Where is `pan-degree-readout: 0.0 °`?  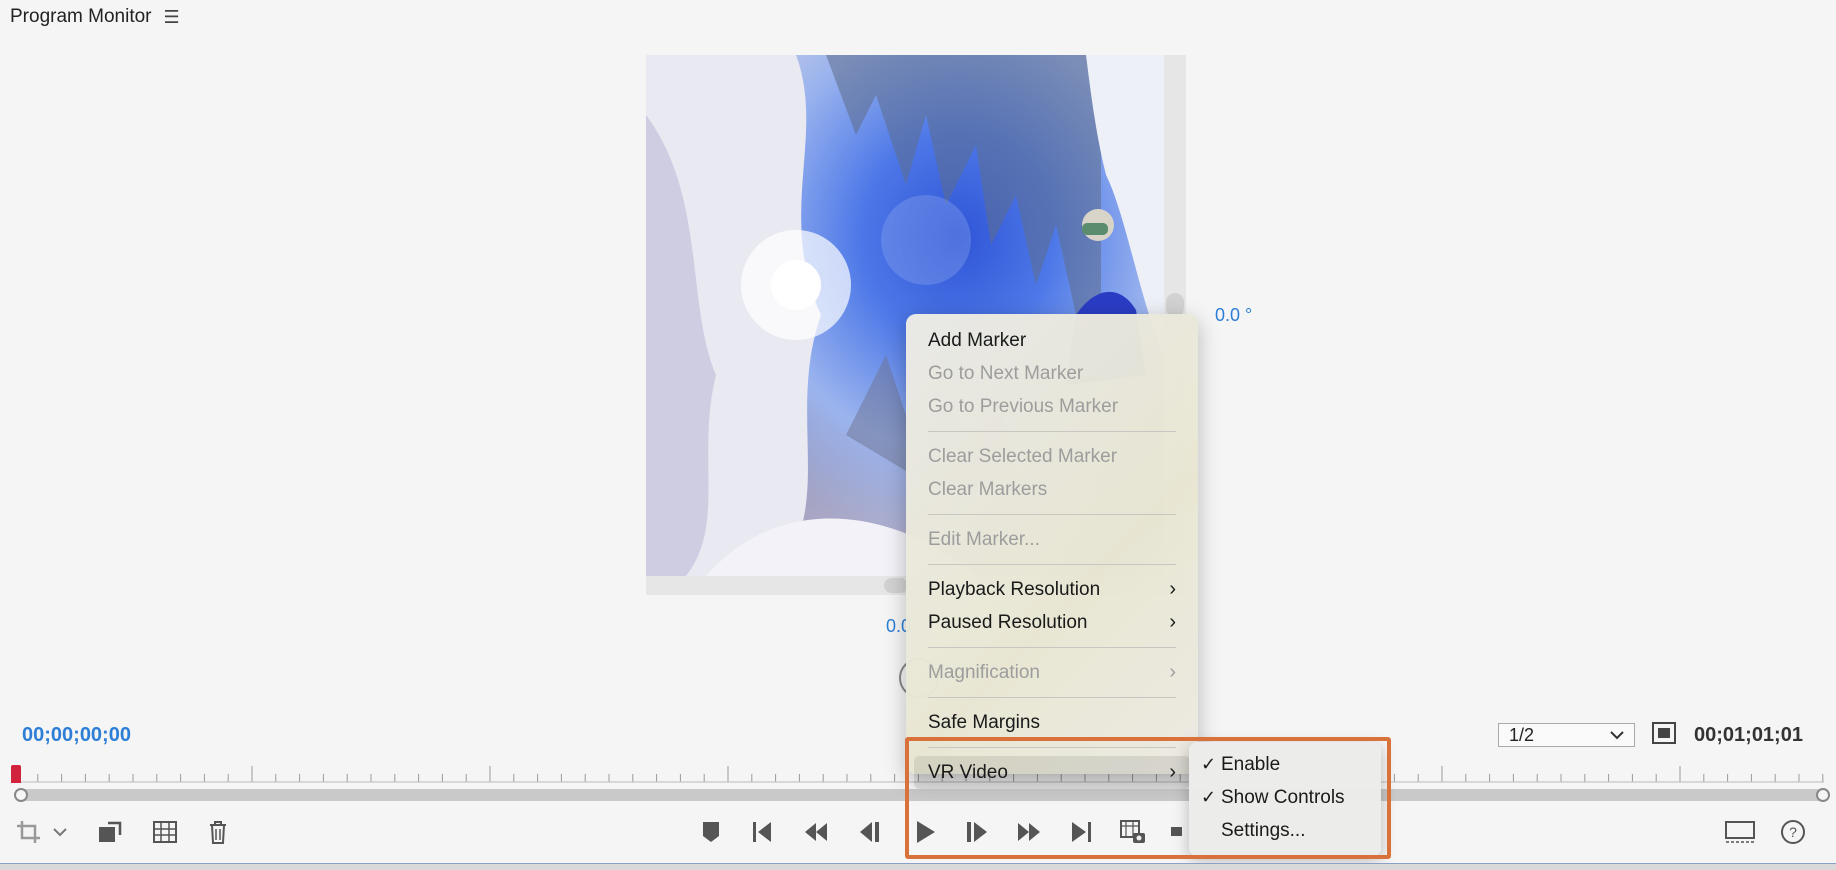
pan-degree-readout: 0.0 ° is located at coordinates (1233, 315).